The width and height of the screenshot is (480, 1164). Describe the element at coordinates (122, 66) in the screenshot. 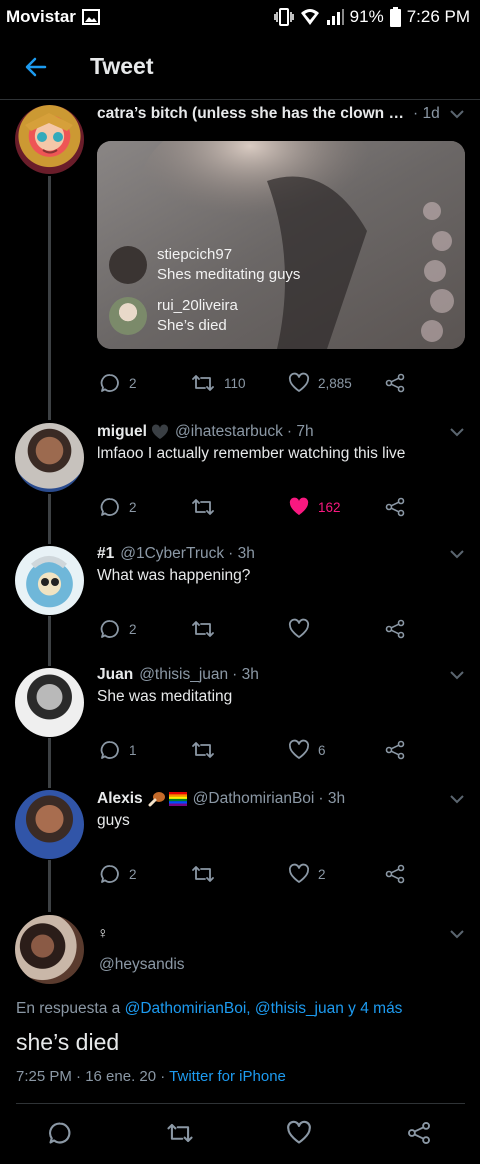

I see `page-title: Tweet` at that location.